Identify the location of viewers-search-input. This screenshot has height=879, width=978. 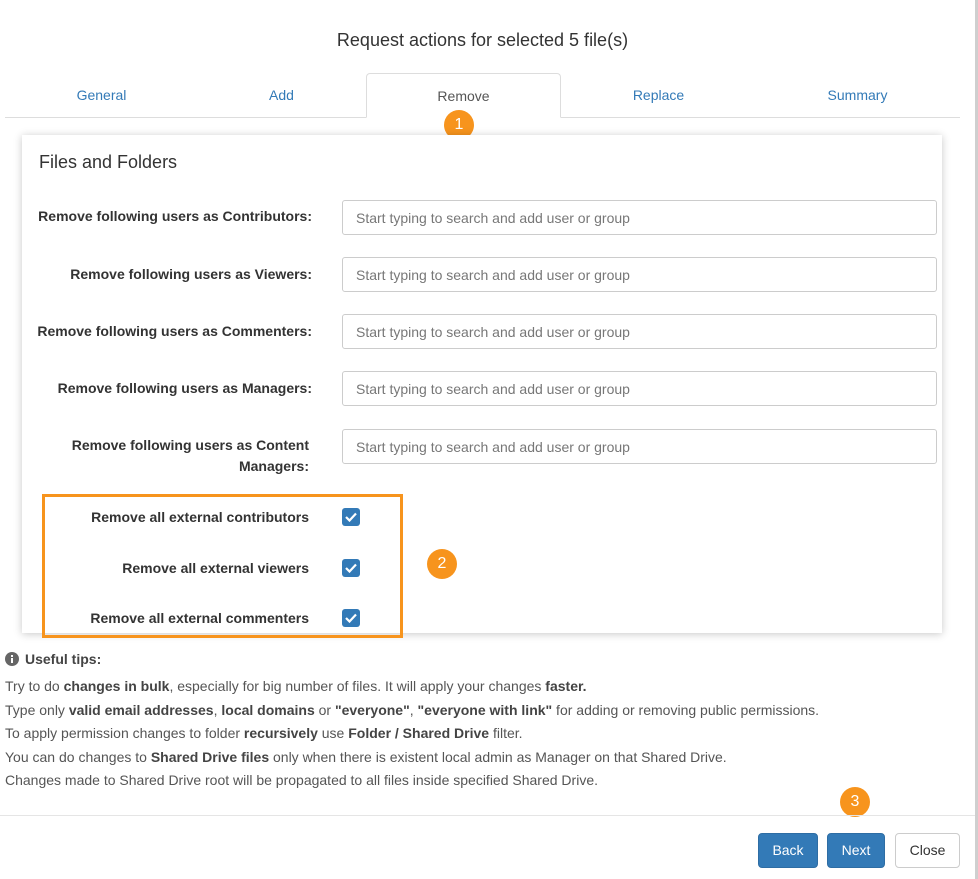
(639, 274).